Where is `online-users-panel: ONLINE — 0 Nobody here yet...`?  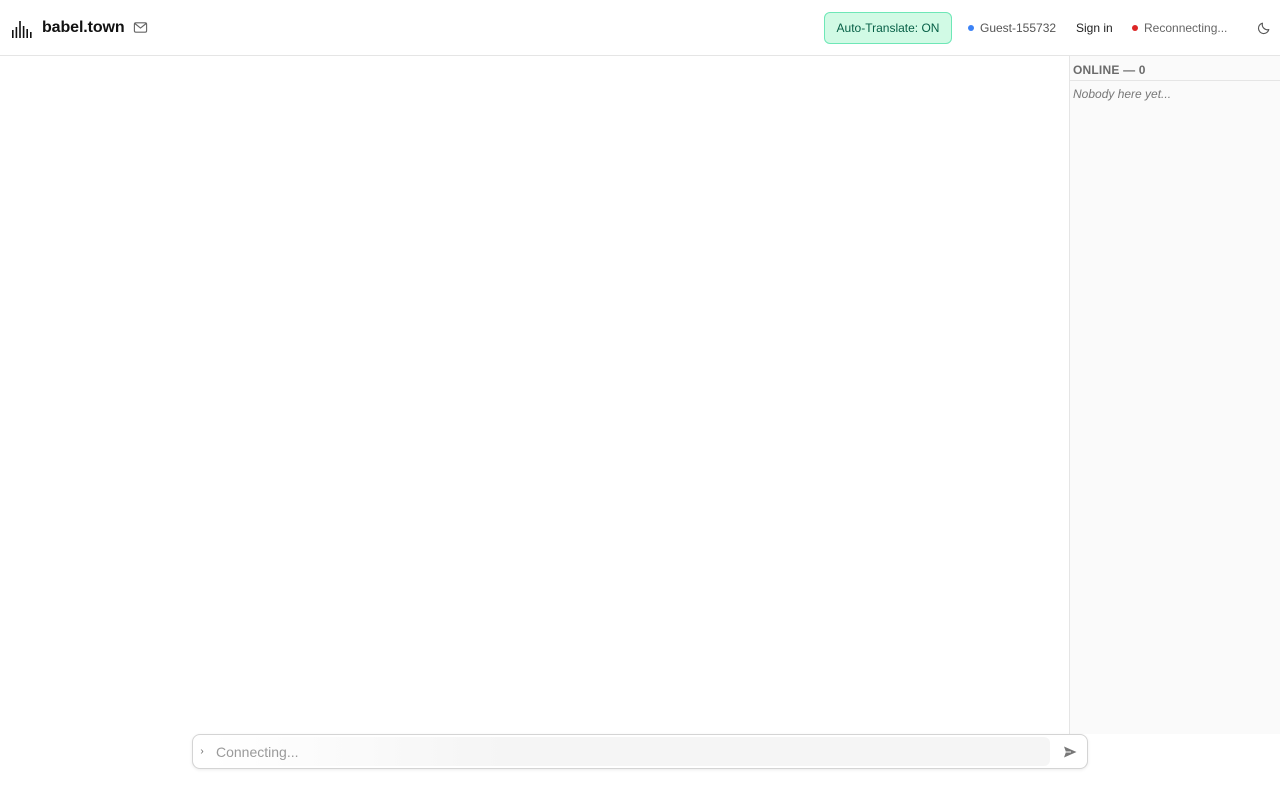 online-users-panel: ONLINE — 0 Nobody here yet... is located at coordinates (1174, 395).